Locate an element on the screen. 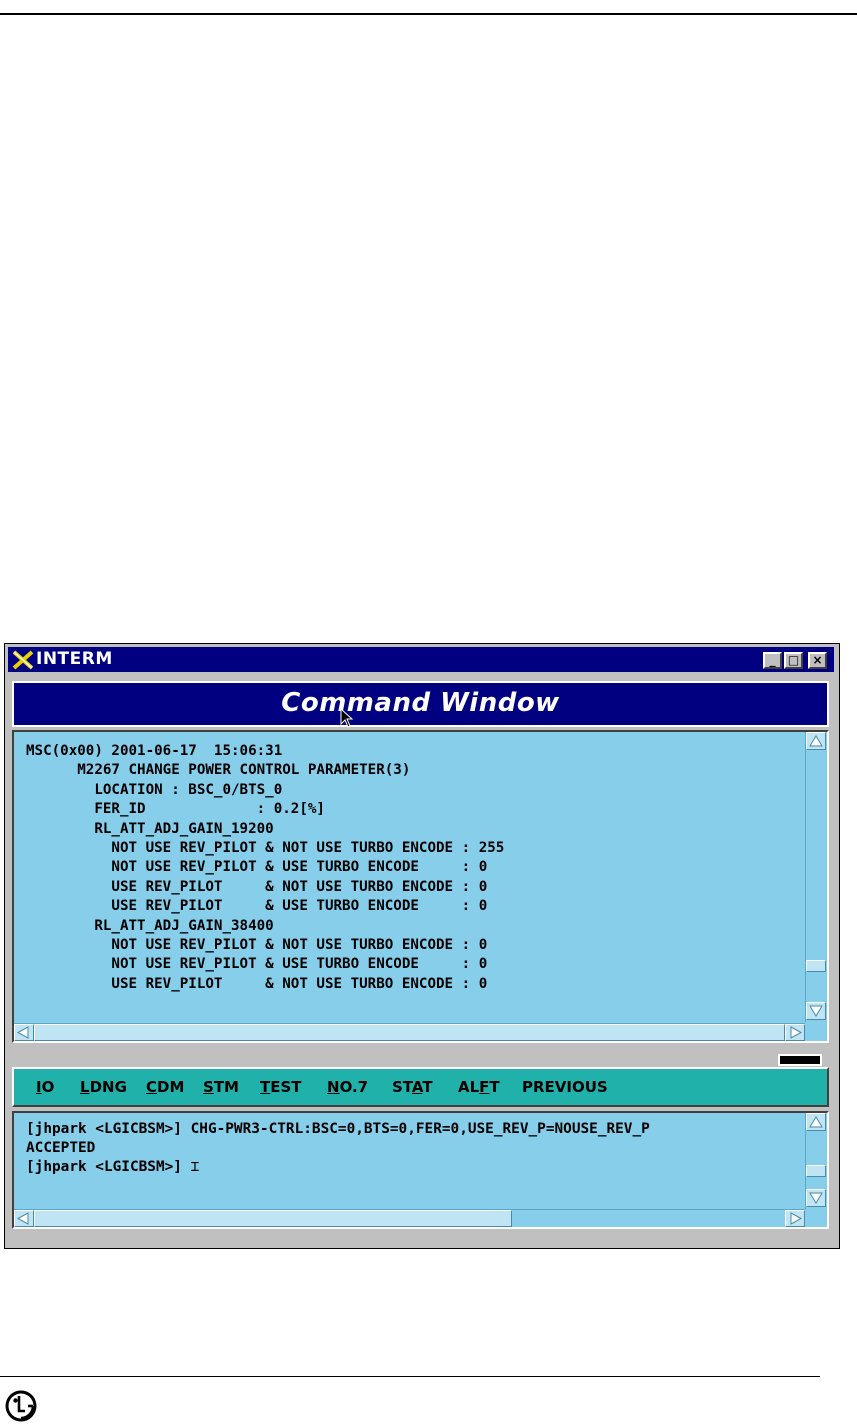 This screenshot has height=1425, width=857. page-bottom-rule is located at coordinates (410, 1376).